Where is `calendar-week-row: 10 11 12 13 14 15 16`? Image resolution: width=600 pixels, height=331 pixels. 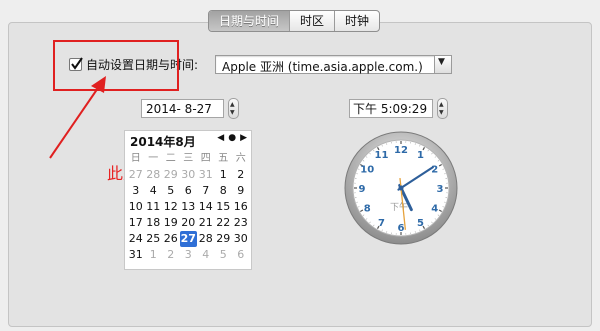
calendar-week-row: 10 11 12 13 14 15 16 is located at coordinates (188, 207).